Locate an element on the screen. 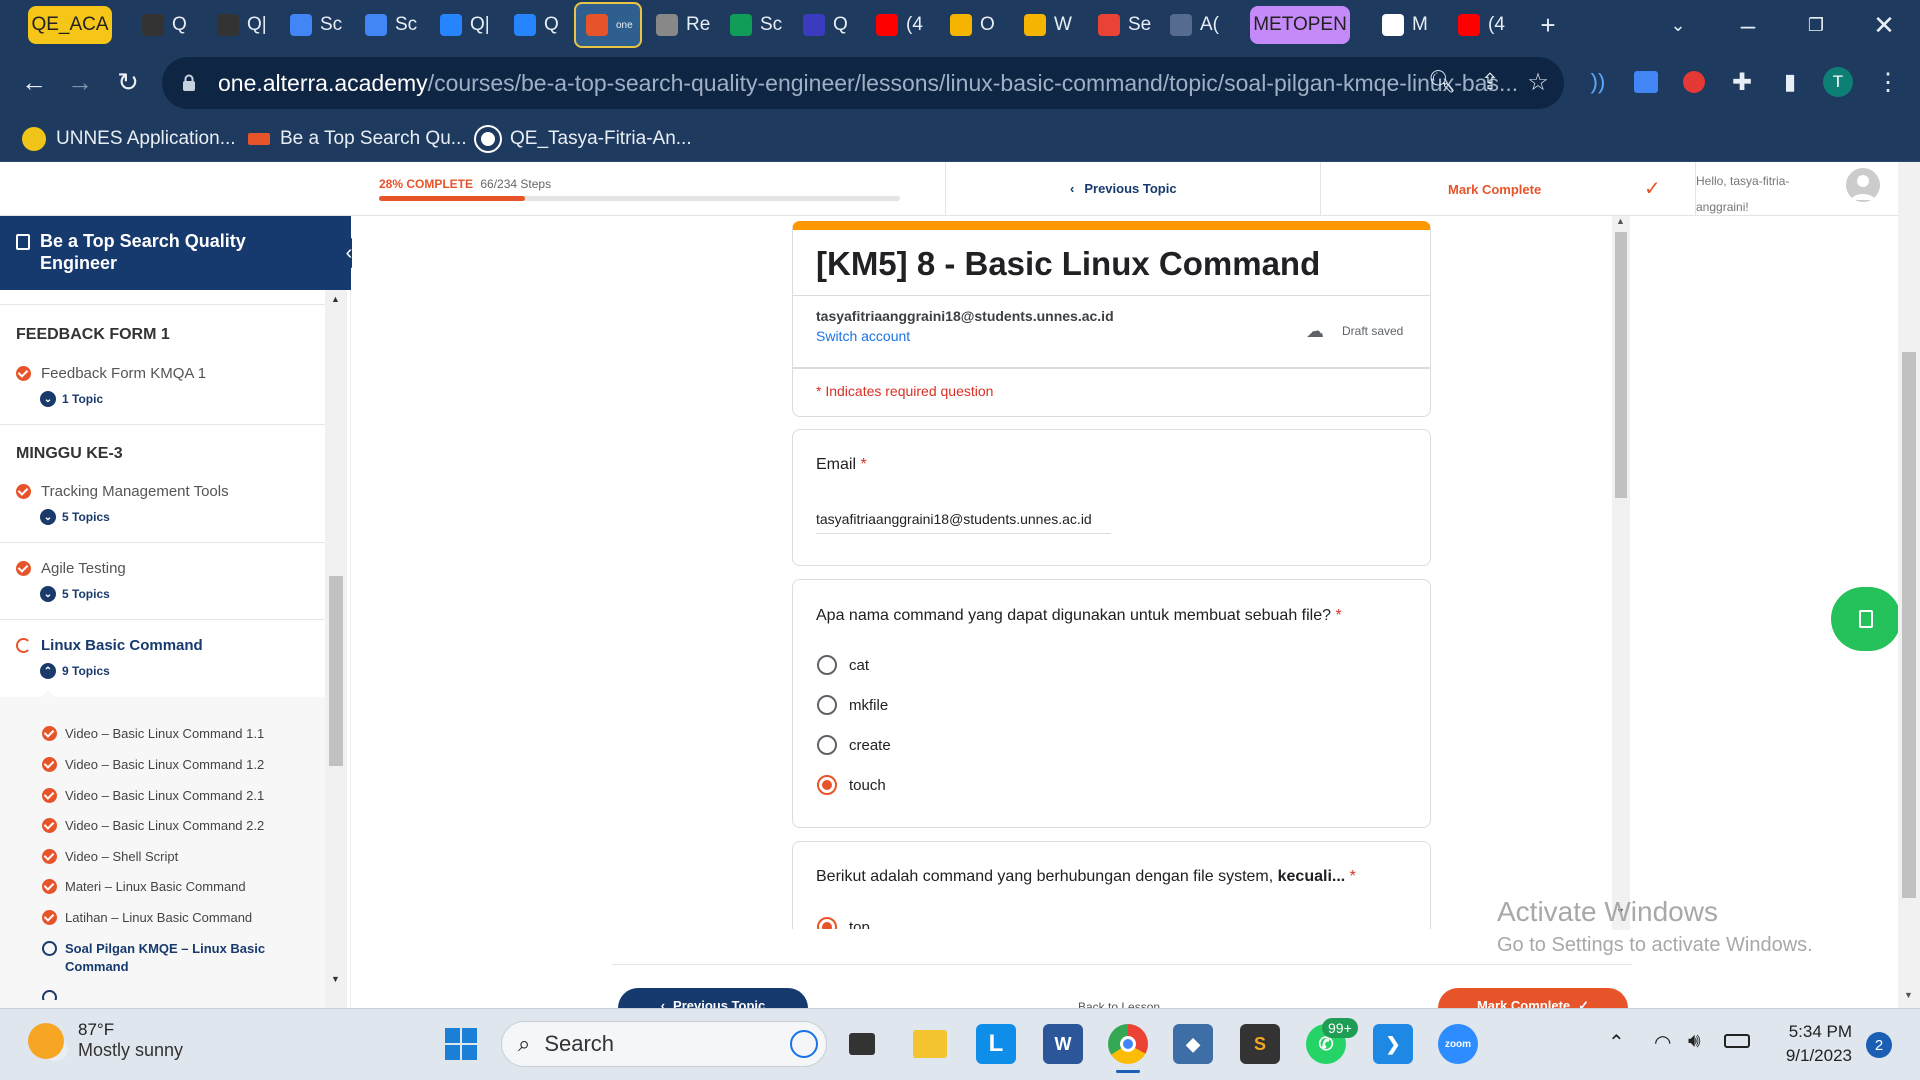 The image size is (1920, 1080). subtopic-item-partial is located at coordinates (162, 995).